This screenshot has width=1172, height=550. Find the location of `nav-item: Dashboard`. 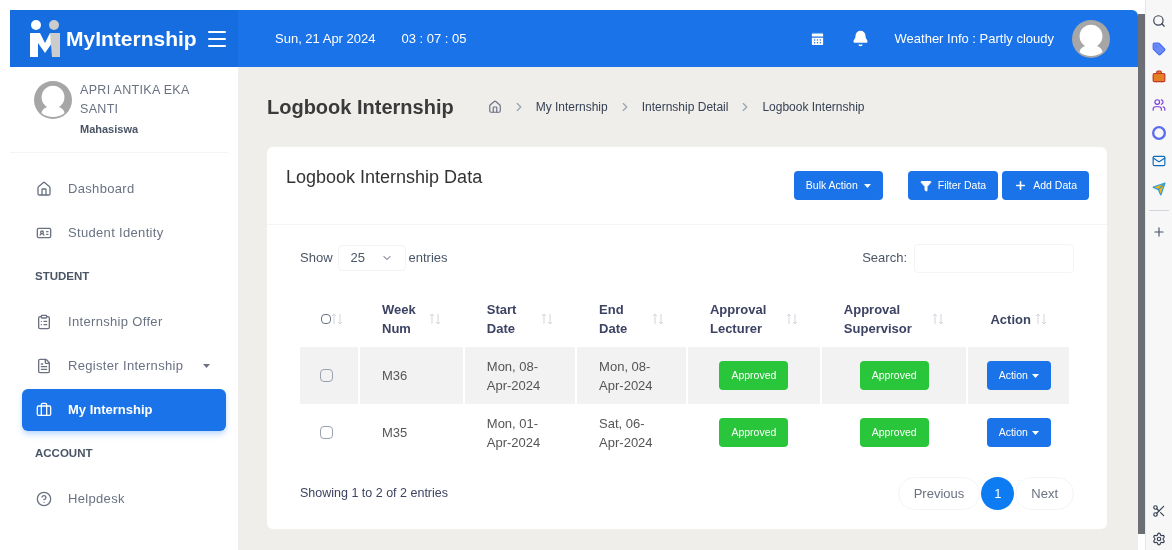

nav-item: Dashboard is located at coordinates (124, 188).